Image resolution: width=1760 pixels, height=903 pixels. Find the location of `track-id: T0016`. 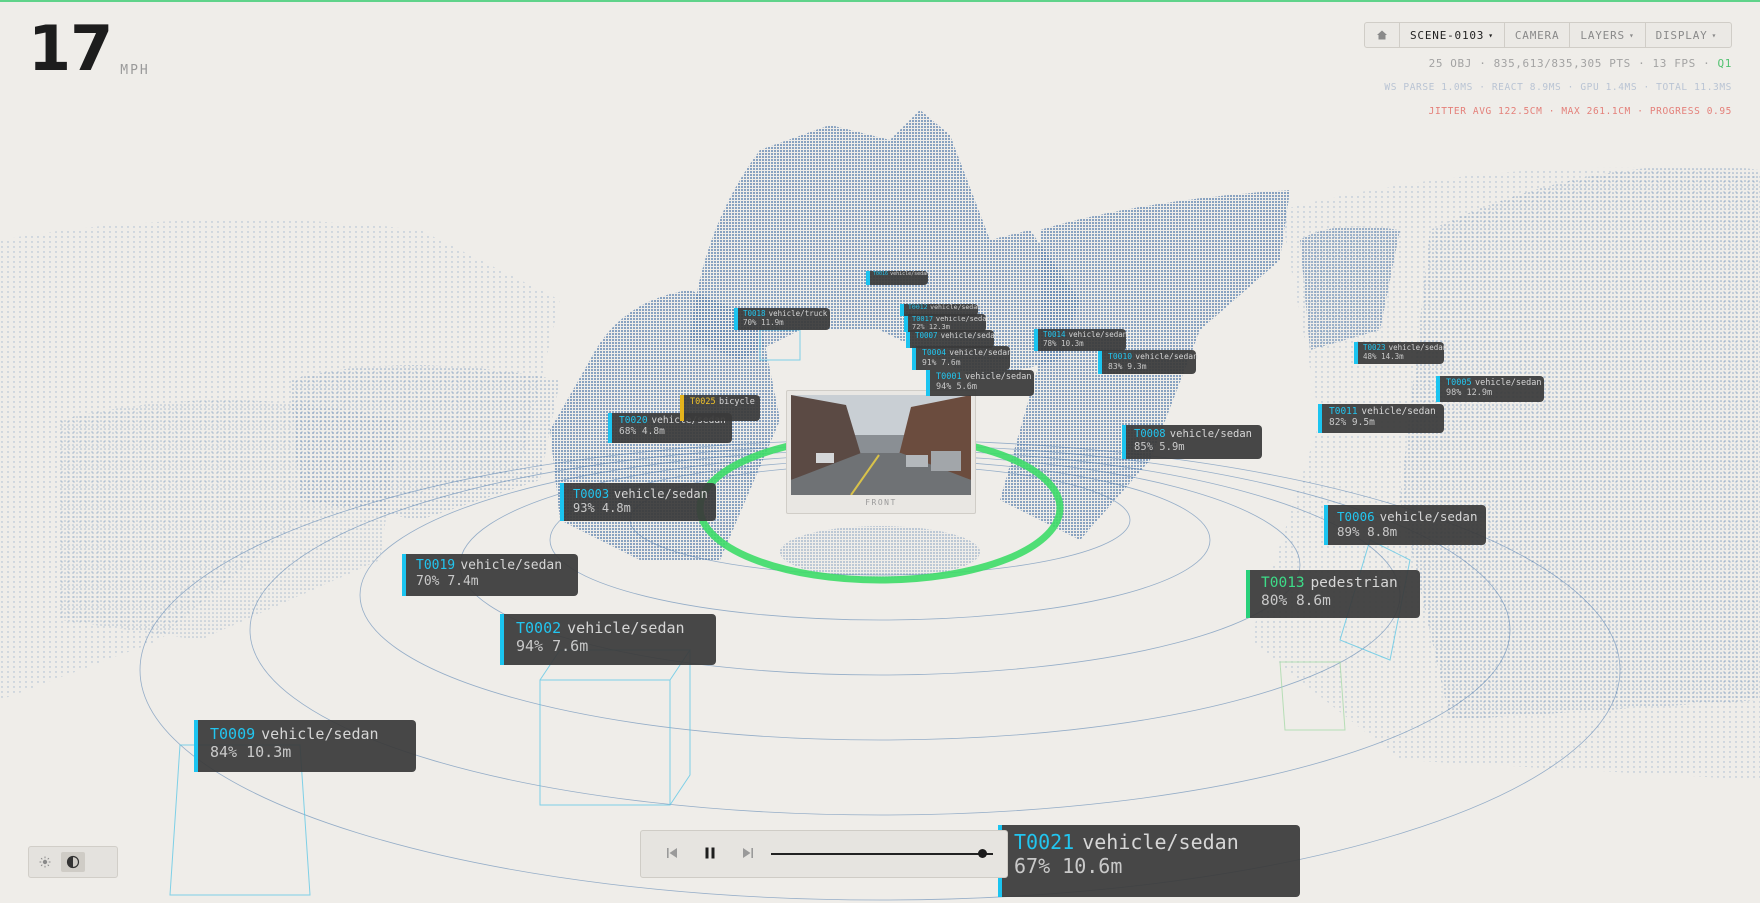

track-id: T0016 is located at coordinates (881, 274).